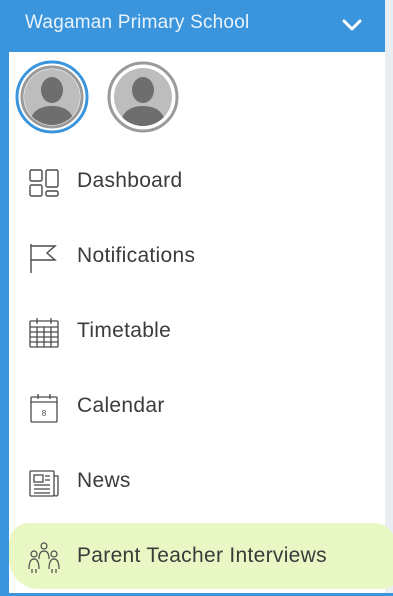  I want to click on menu-item-label: News, so click(104, 480).